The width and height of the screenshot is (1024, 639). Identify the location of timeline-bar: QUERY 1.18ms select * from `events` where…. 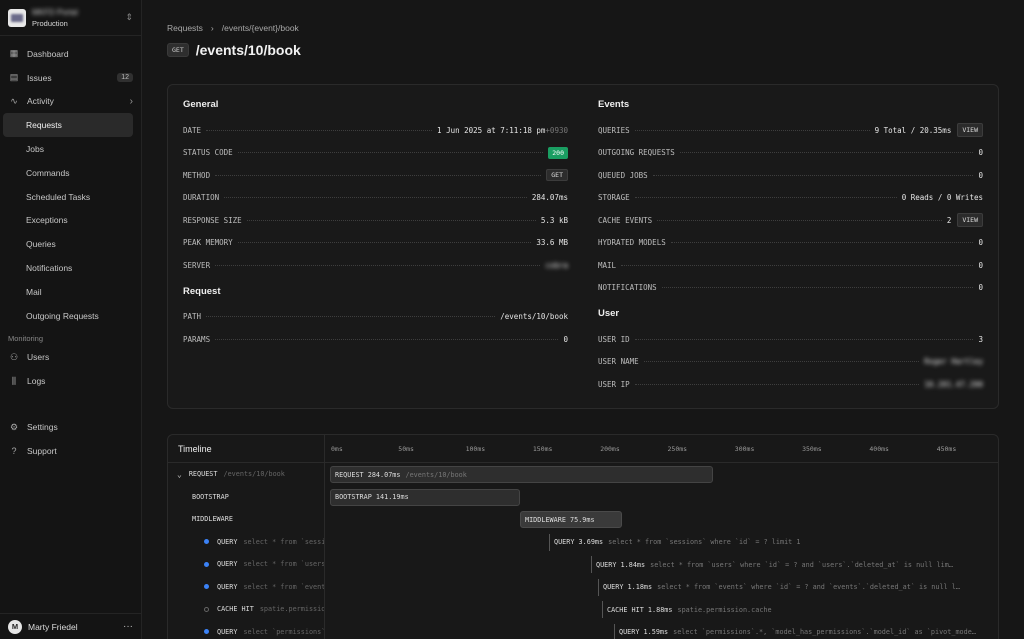
(779, 587).